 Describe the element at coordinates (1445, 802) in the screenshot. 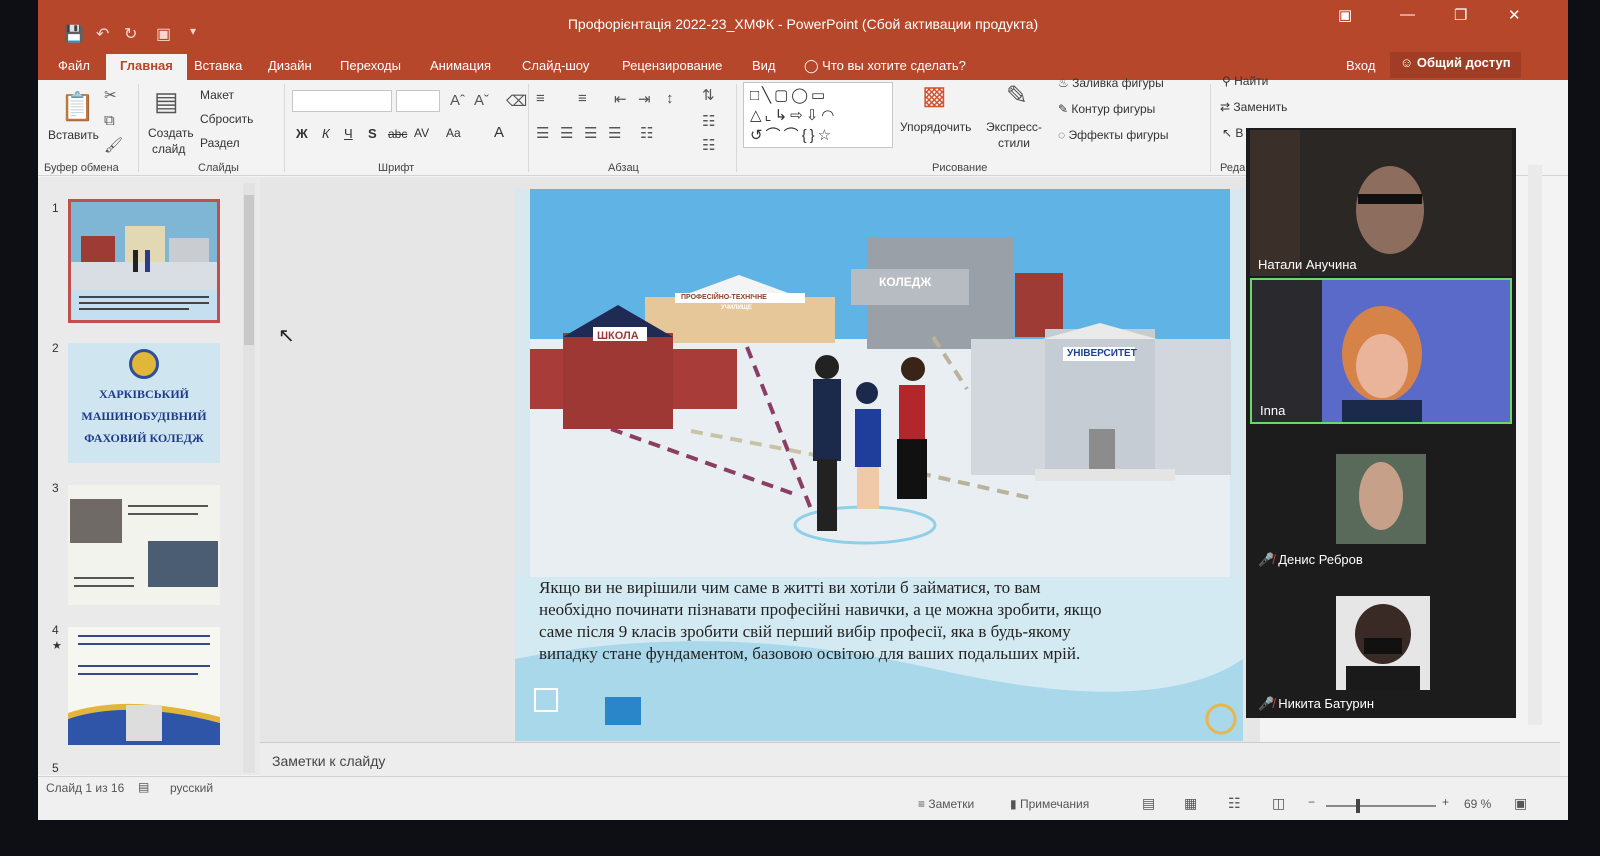

I see `zoom-in-icon: +` at that location.